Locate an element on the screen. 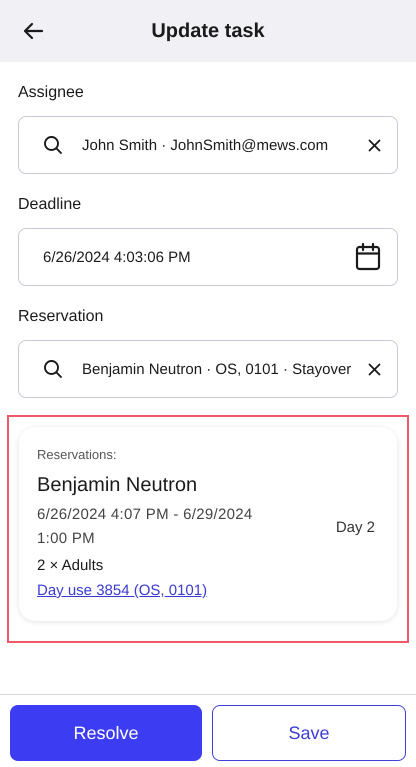 This screenshot has width=416, height=767. field-label: Reservation is located at coordinates (61, 317).